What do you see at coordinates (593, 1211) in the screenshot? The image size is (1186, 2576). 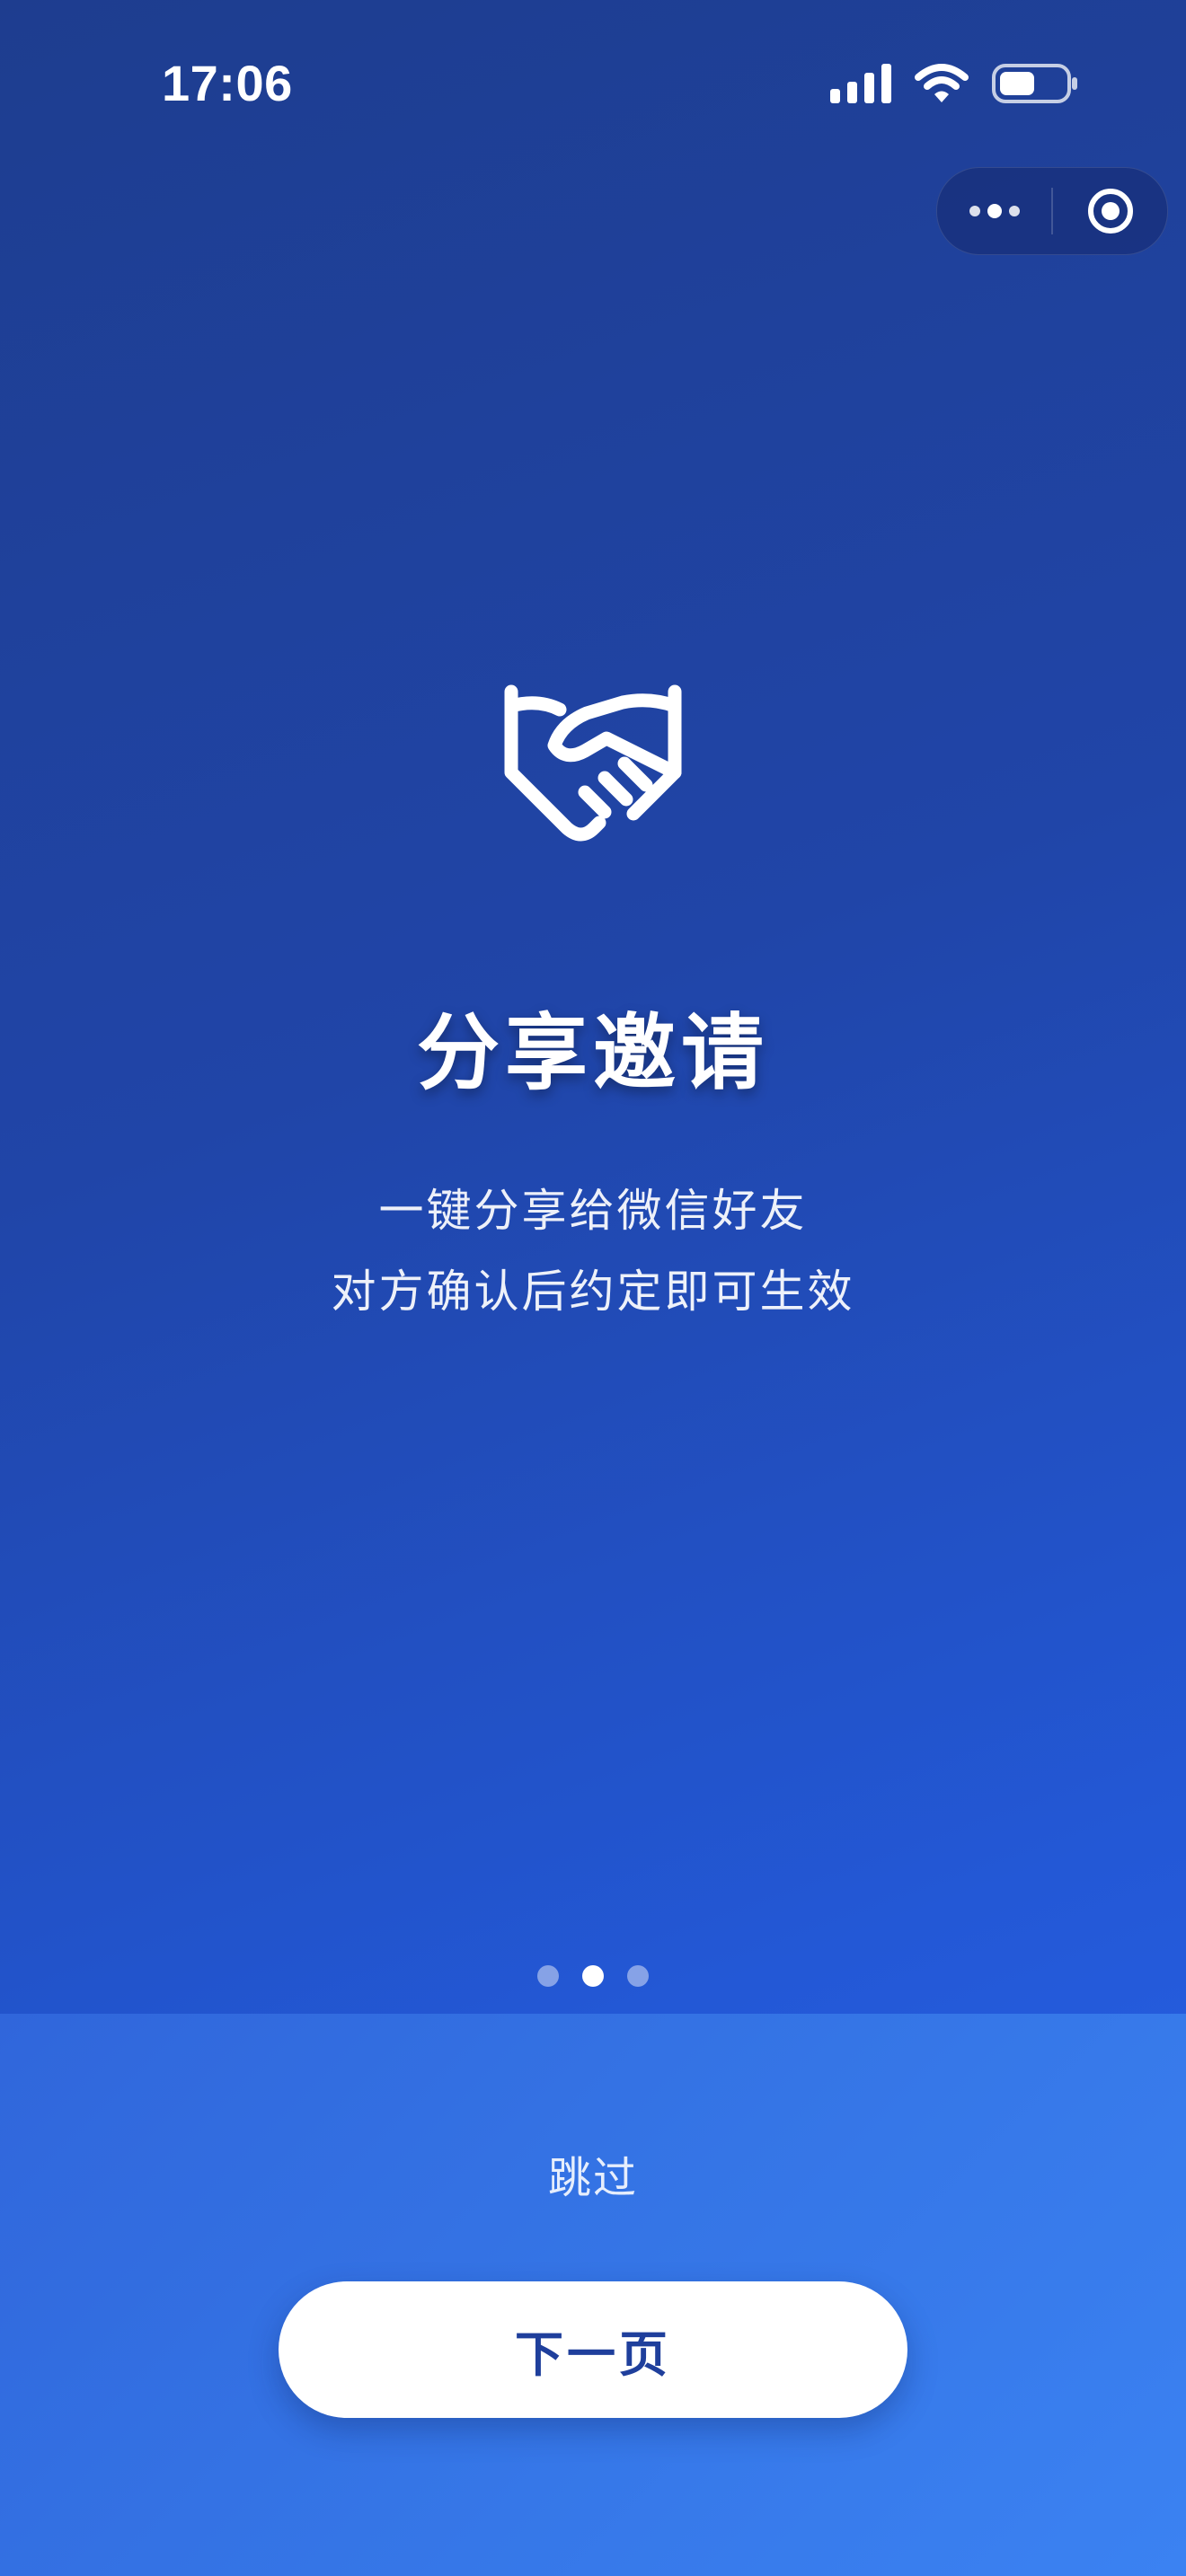 I see `subtitle-line-1: 一键分享给微信好友` at bounding box center [593, 1211].